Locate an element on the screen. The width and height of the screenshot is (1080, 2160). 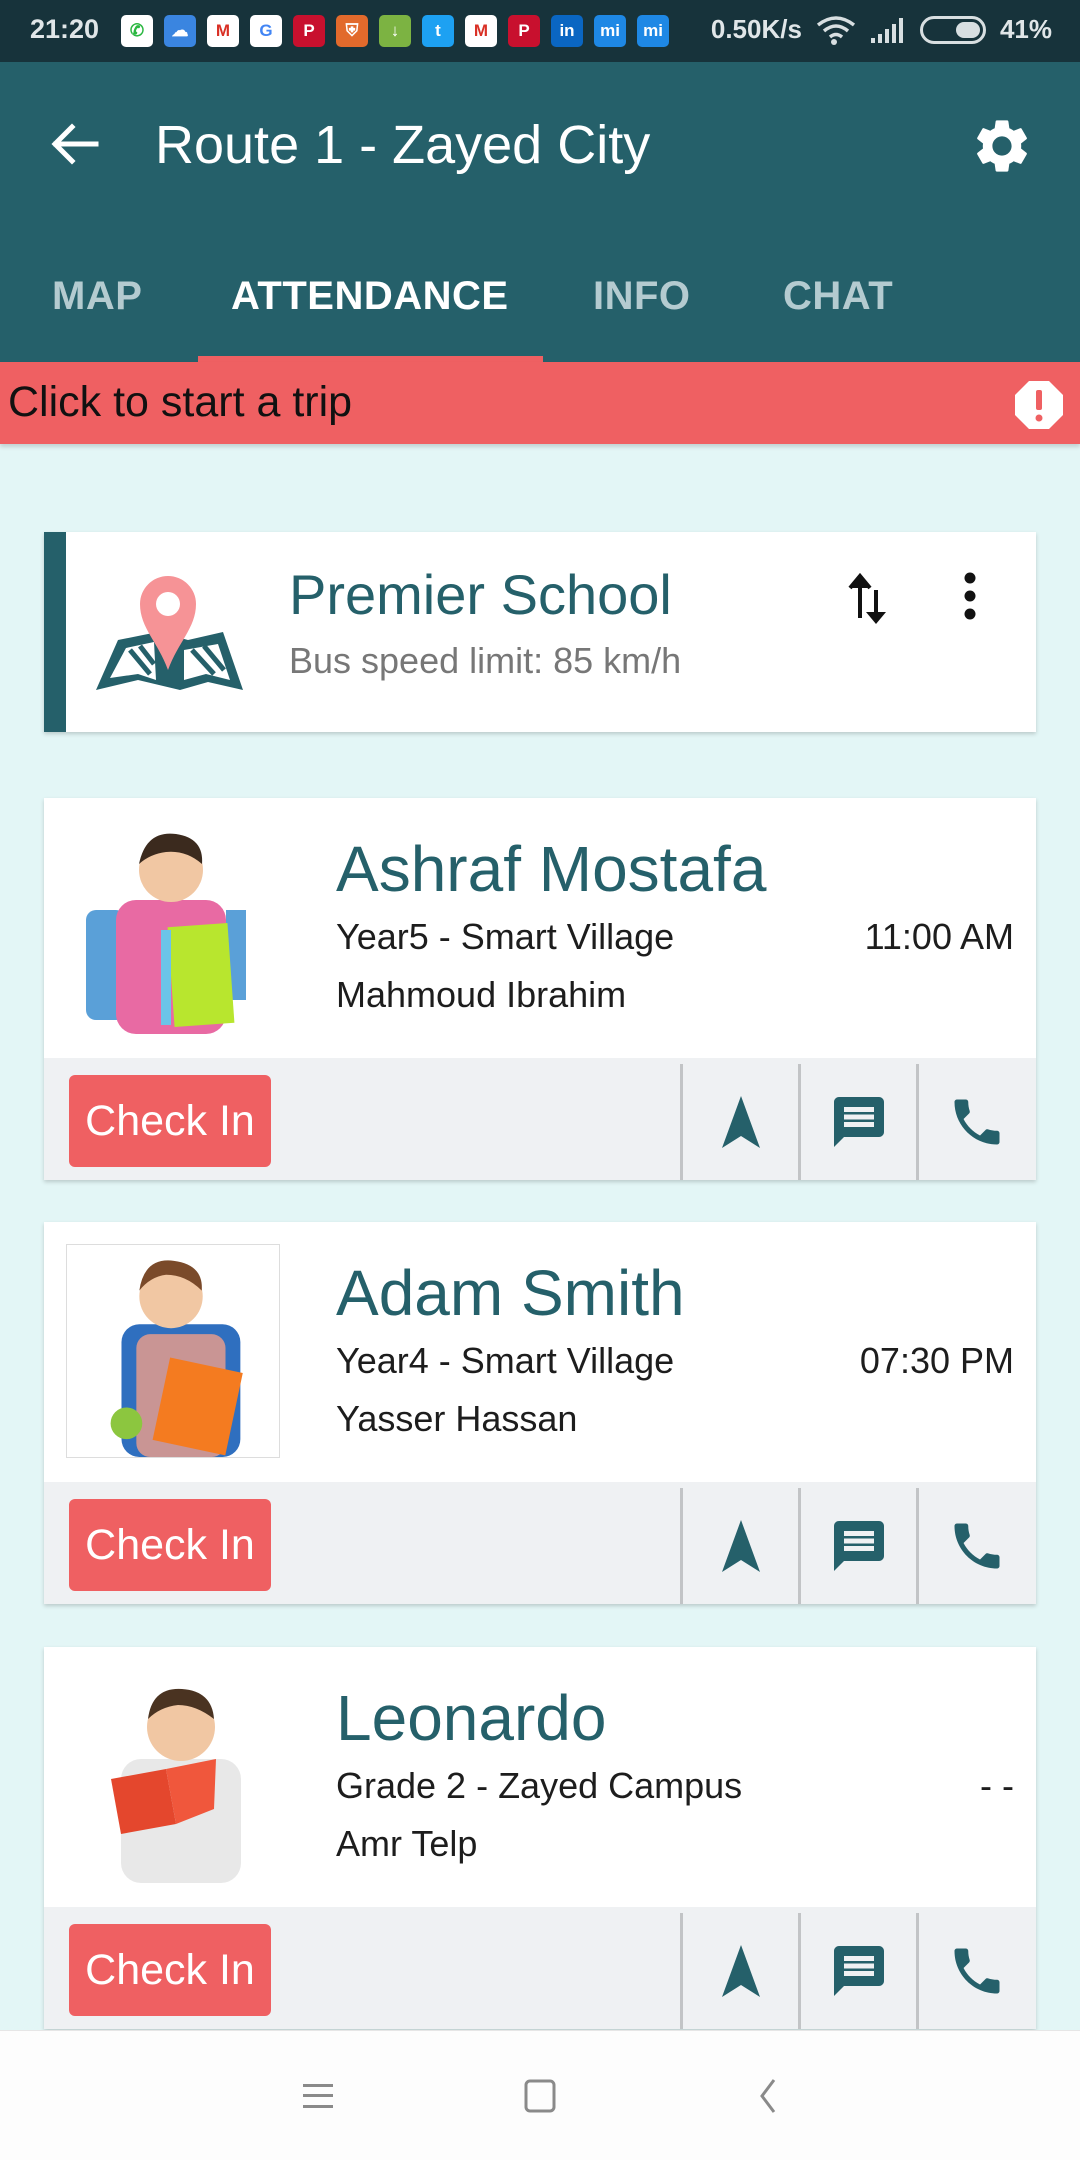
status-right: 0.50K/s 41% is located at coordinates (881, 29).